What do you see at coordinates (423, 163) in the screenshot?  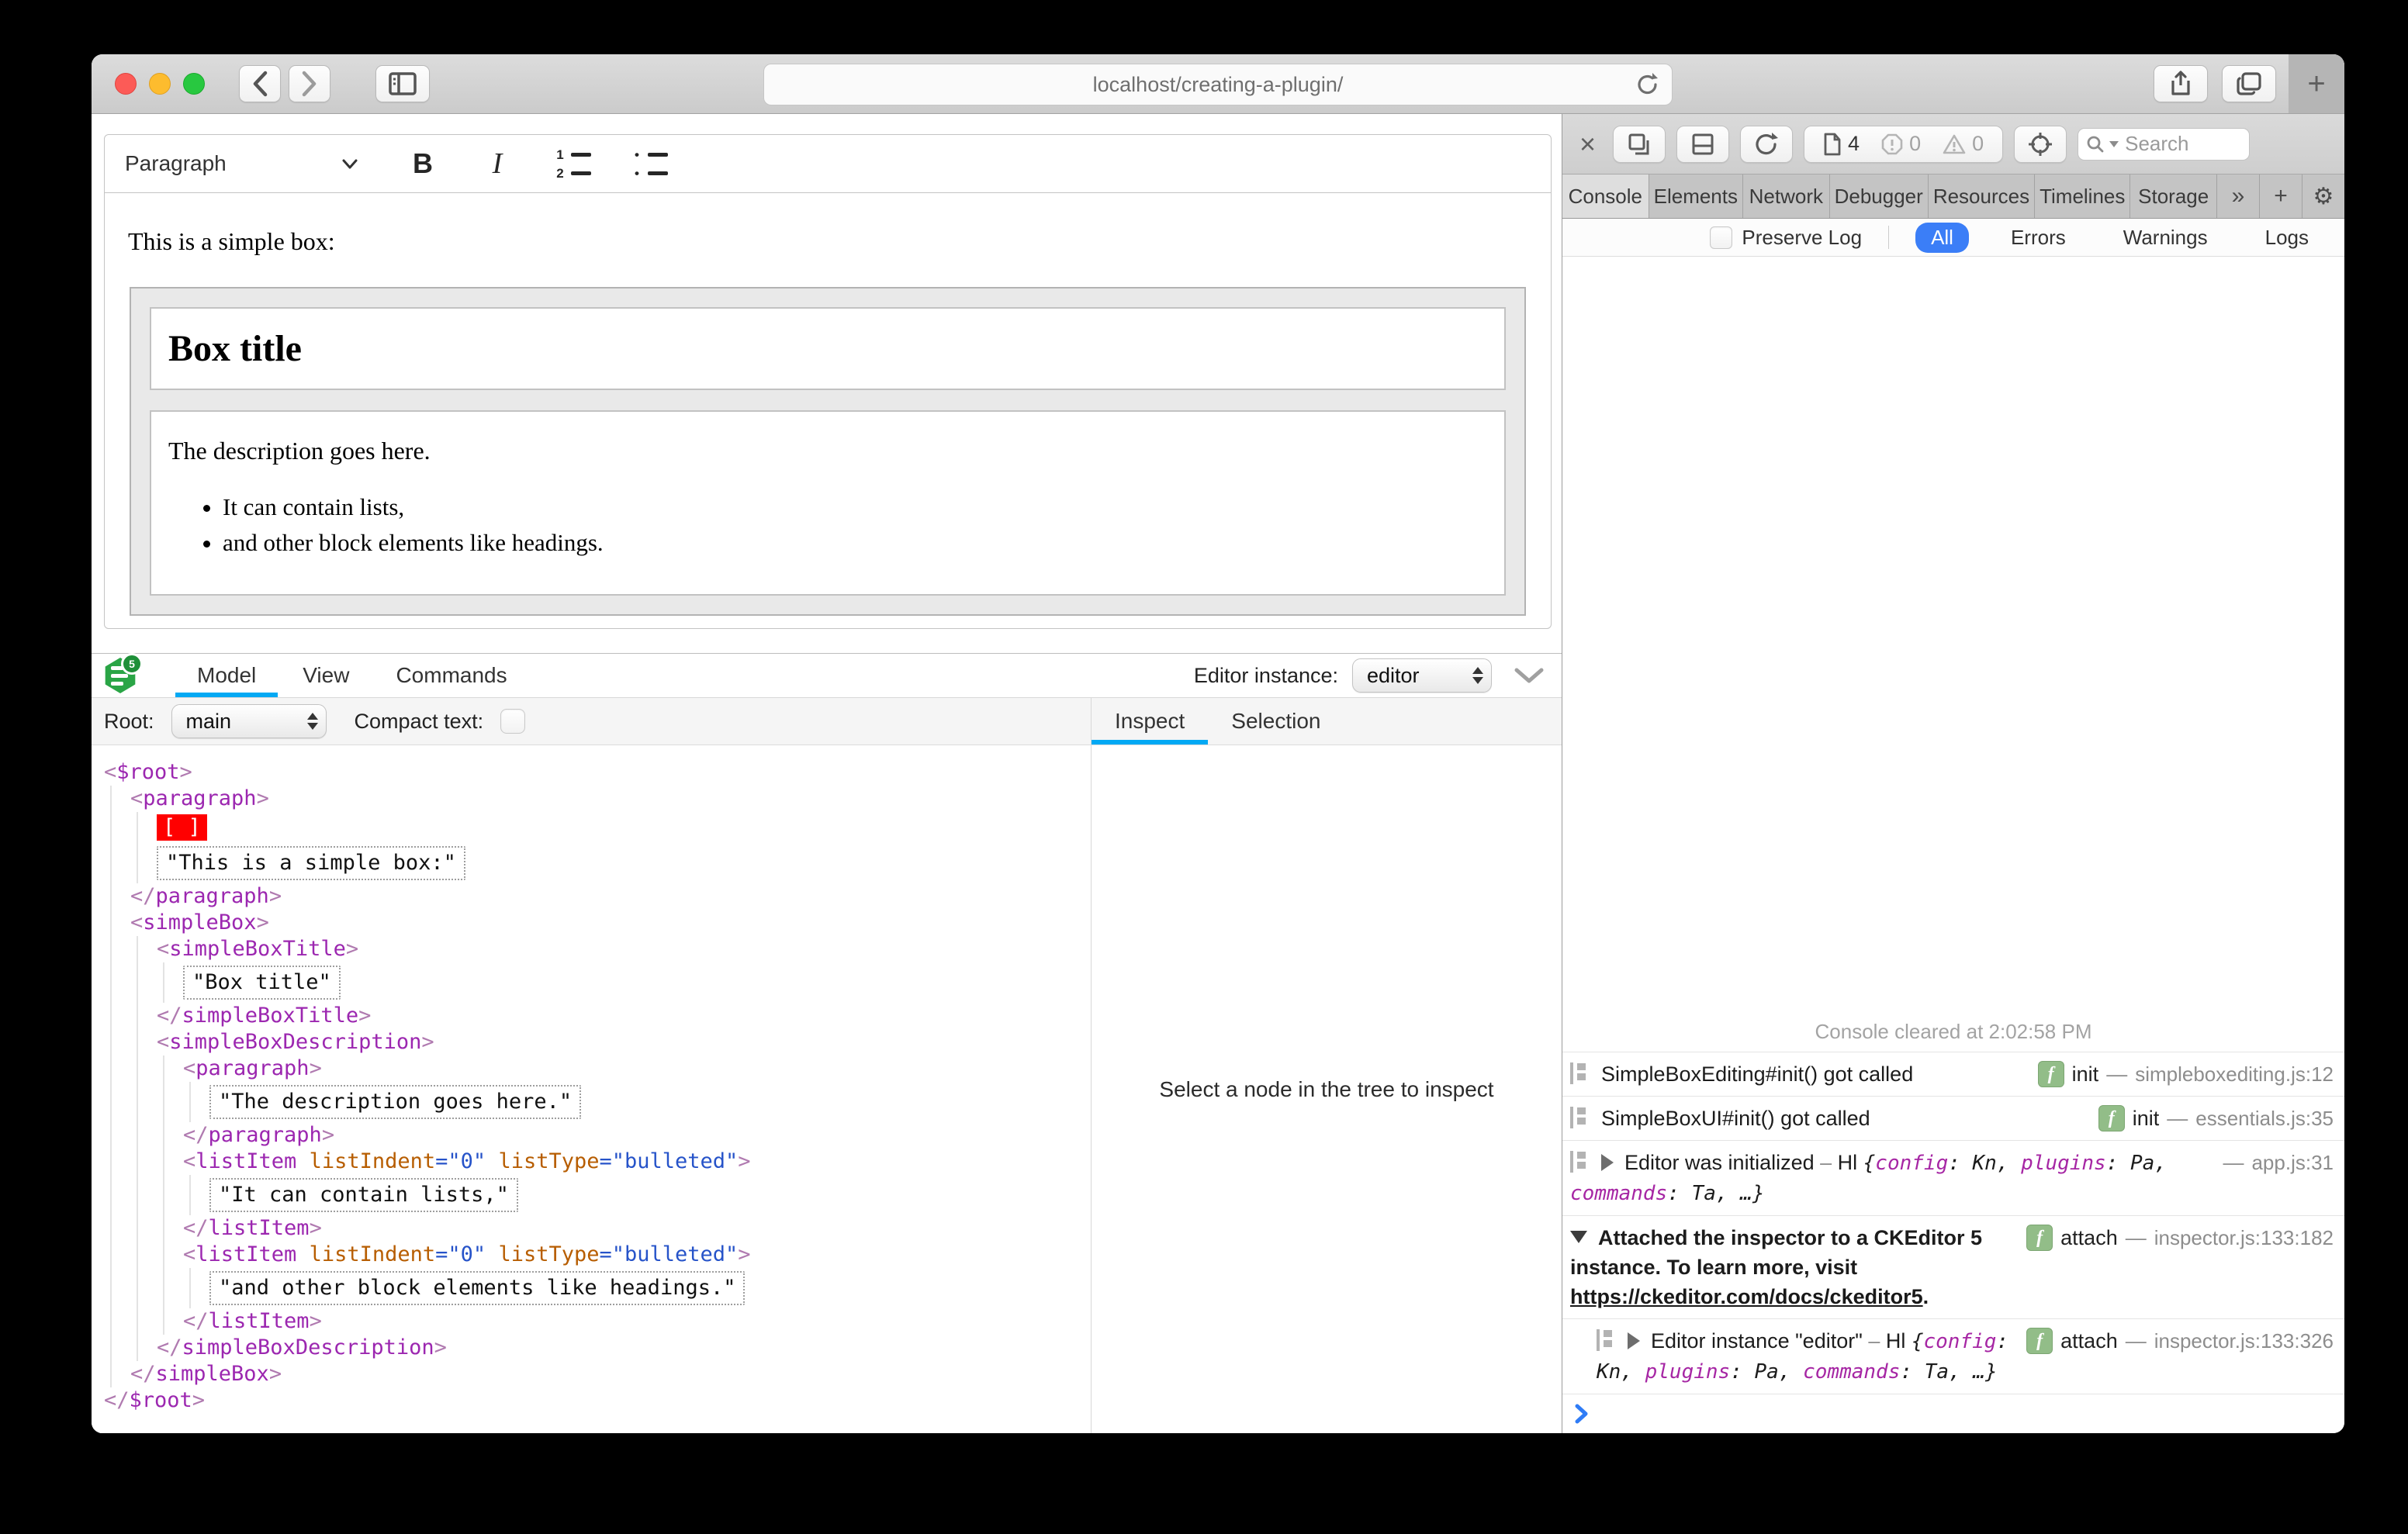 I see `bold-button: B` at bounding box center [423, 163].